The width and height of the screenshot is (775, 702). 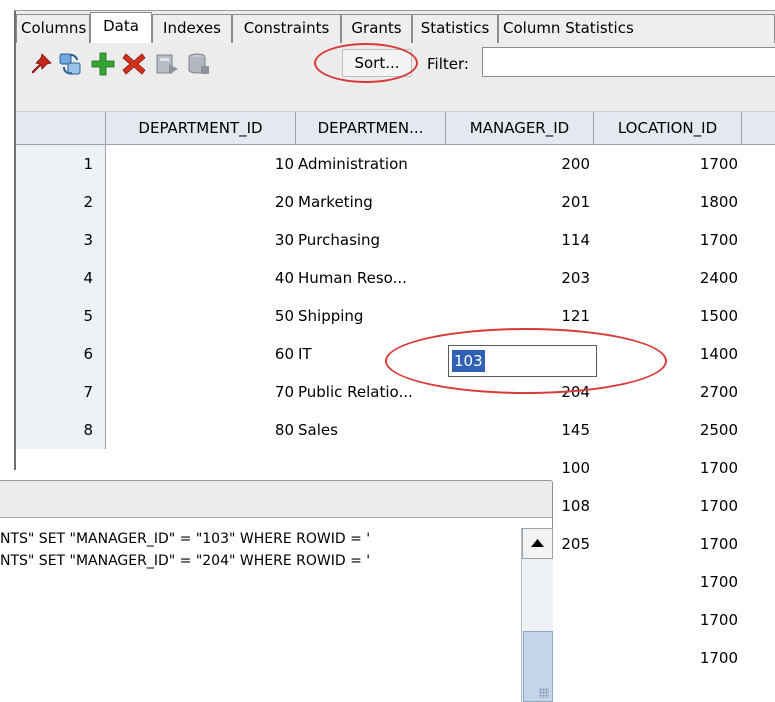 What do you see at coordinates (371, 354) in the screenshot?
I see `cell-department-name: IT` at bounding box center [371, 354].